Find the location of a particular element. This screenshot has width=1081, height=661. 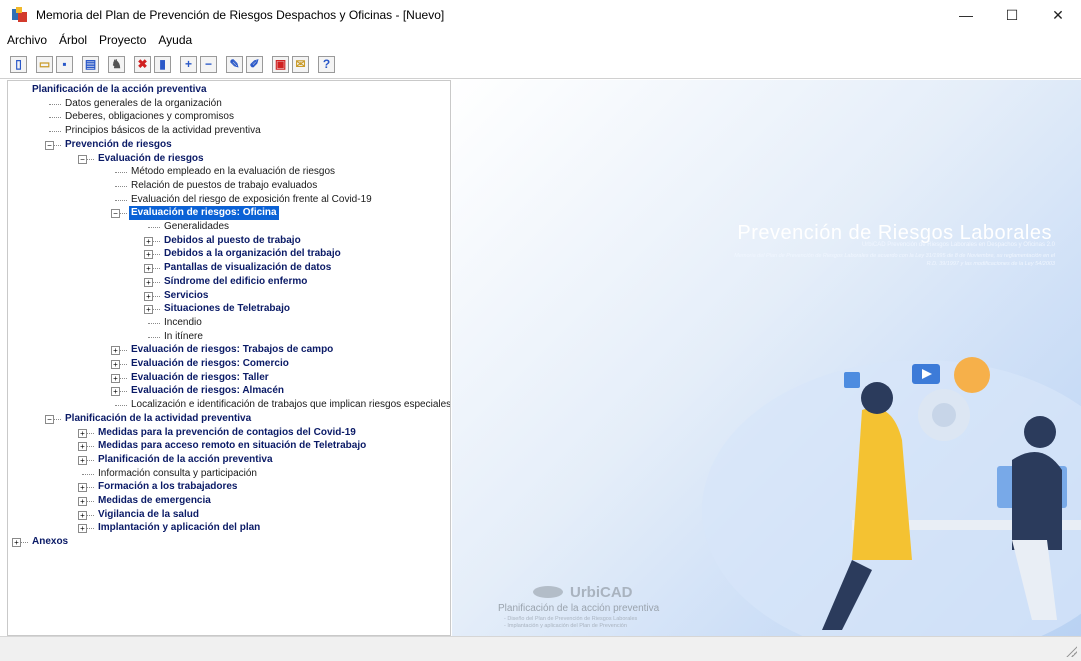

illustration is located at coordinates (891, 496).